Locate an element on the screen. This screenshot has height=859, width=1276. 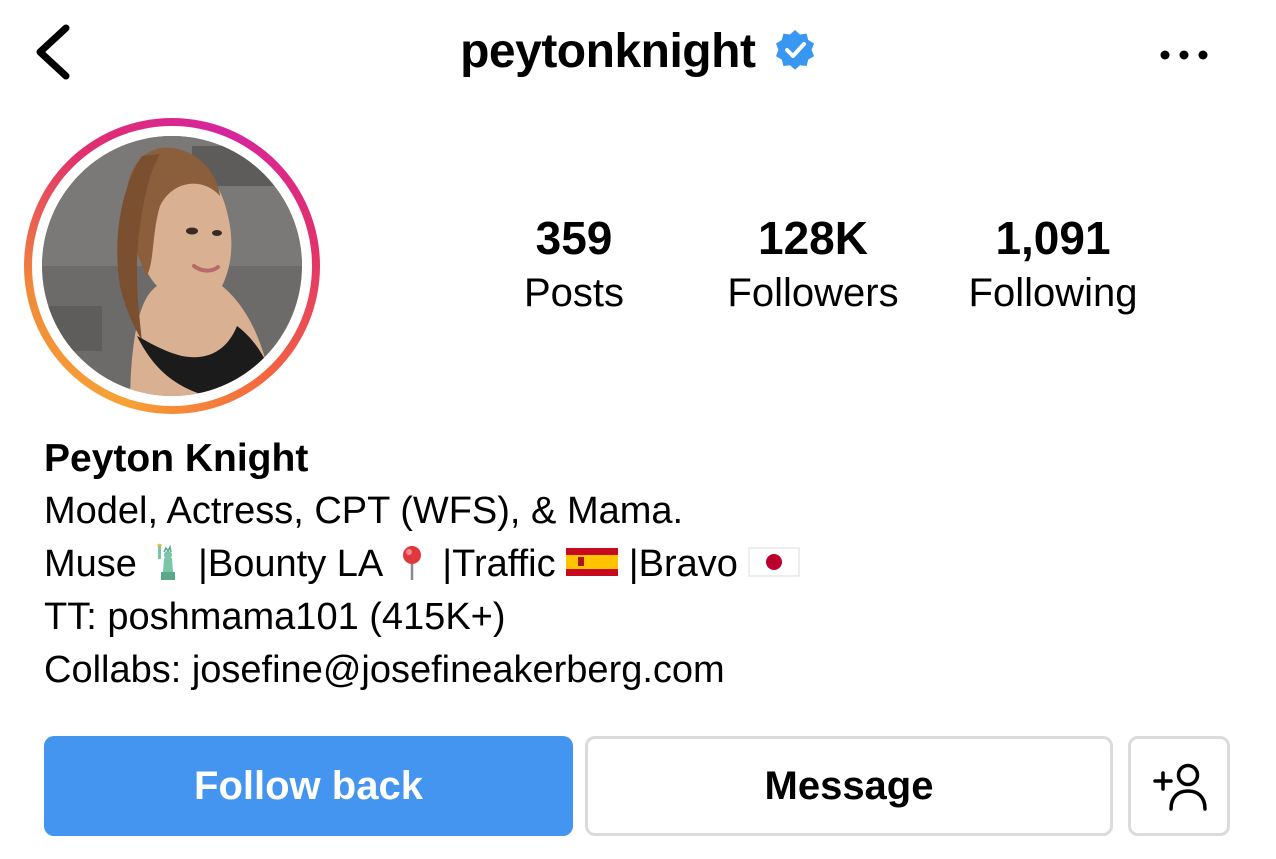
posts-stat: 359 Posts is located at coordinates (574, 265).